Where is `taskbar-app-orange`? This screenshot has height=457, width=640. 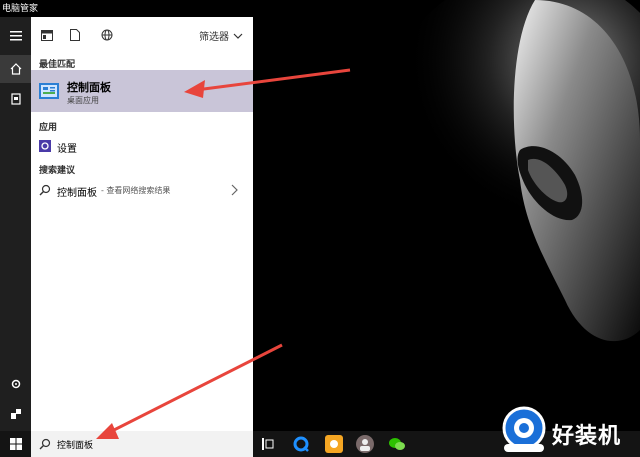 taskbar-app-orange is located at coordinates (334, 444).